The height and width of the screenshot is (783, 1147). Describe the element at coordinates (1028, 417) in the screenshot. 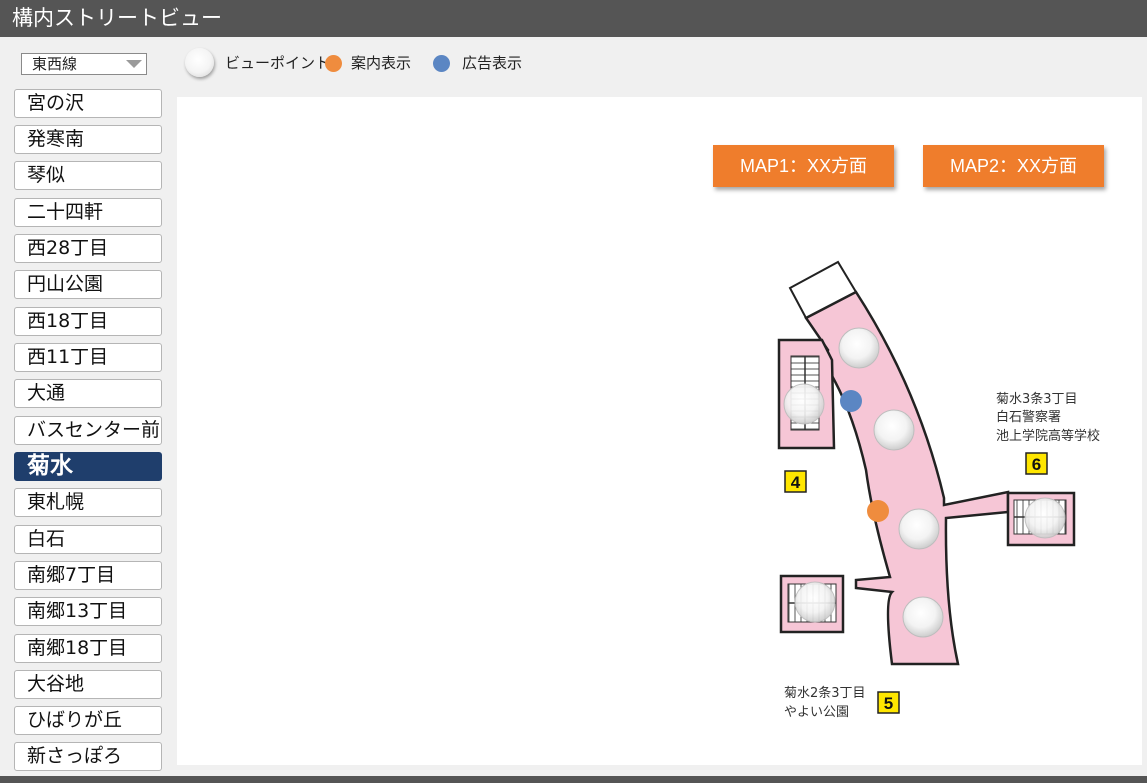

I see `exit6-label-2: 白石警察署` at that location.